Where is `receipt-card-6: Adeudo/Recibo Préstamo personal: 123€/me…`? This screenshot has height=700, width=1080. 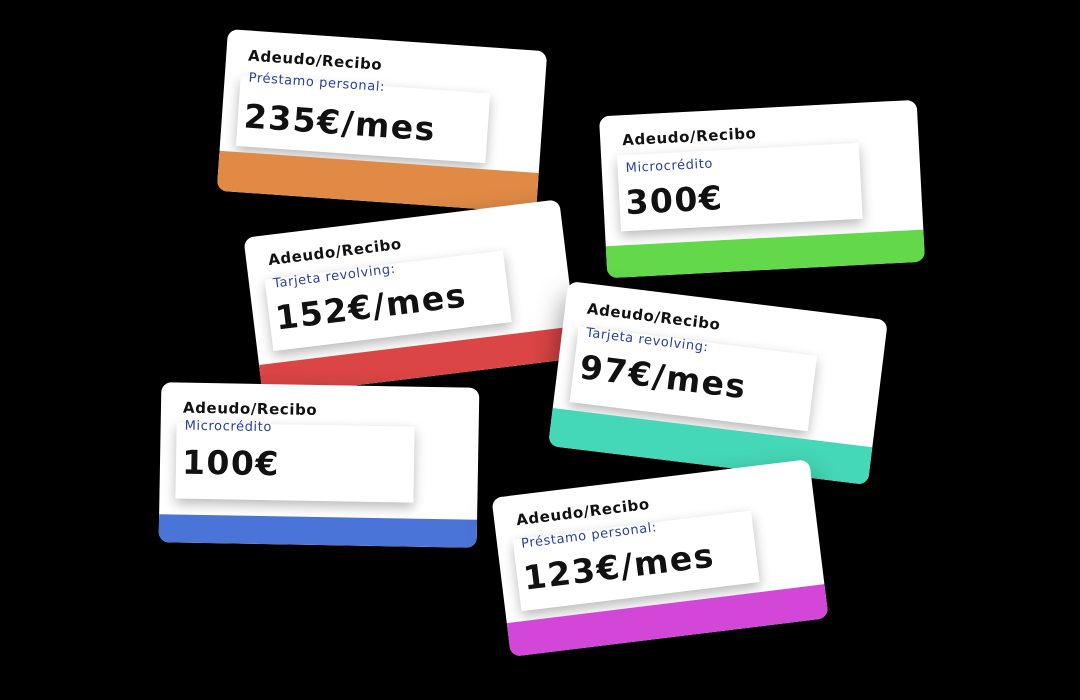 receipt-card-6: Adeudo/Recibo Préstamo personal: 123€/me… is located at coordinates (660, 558).